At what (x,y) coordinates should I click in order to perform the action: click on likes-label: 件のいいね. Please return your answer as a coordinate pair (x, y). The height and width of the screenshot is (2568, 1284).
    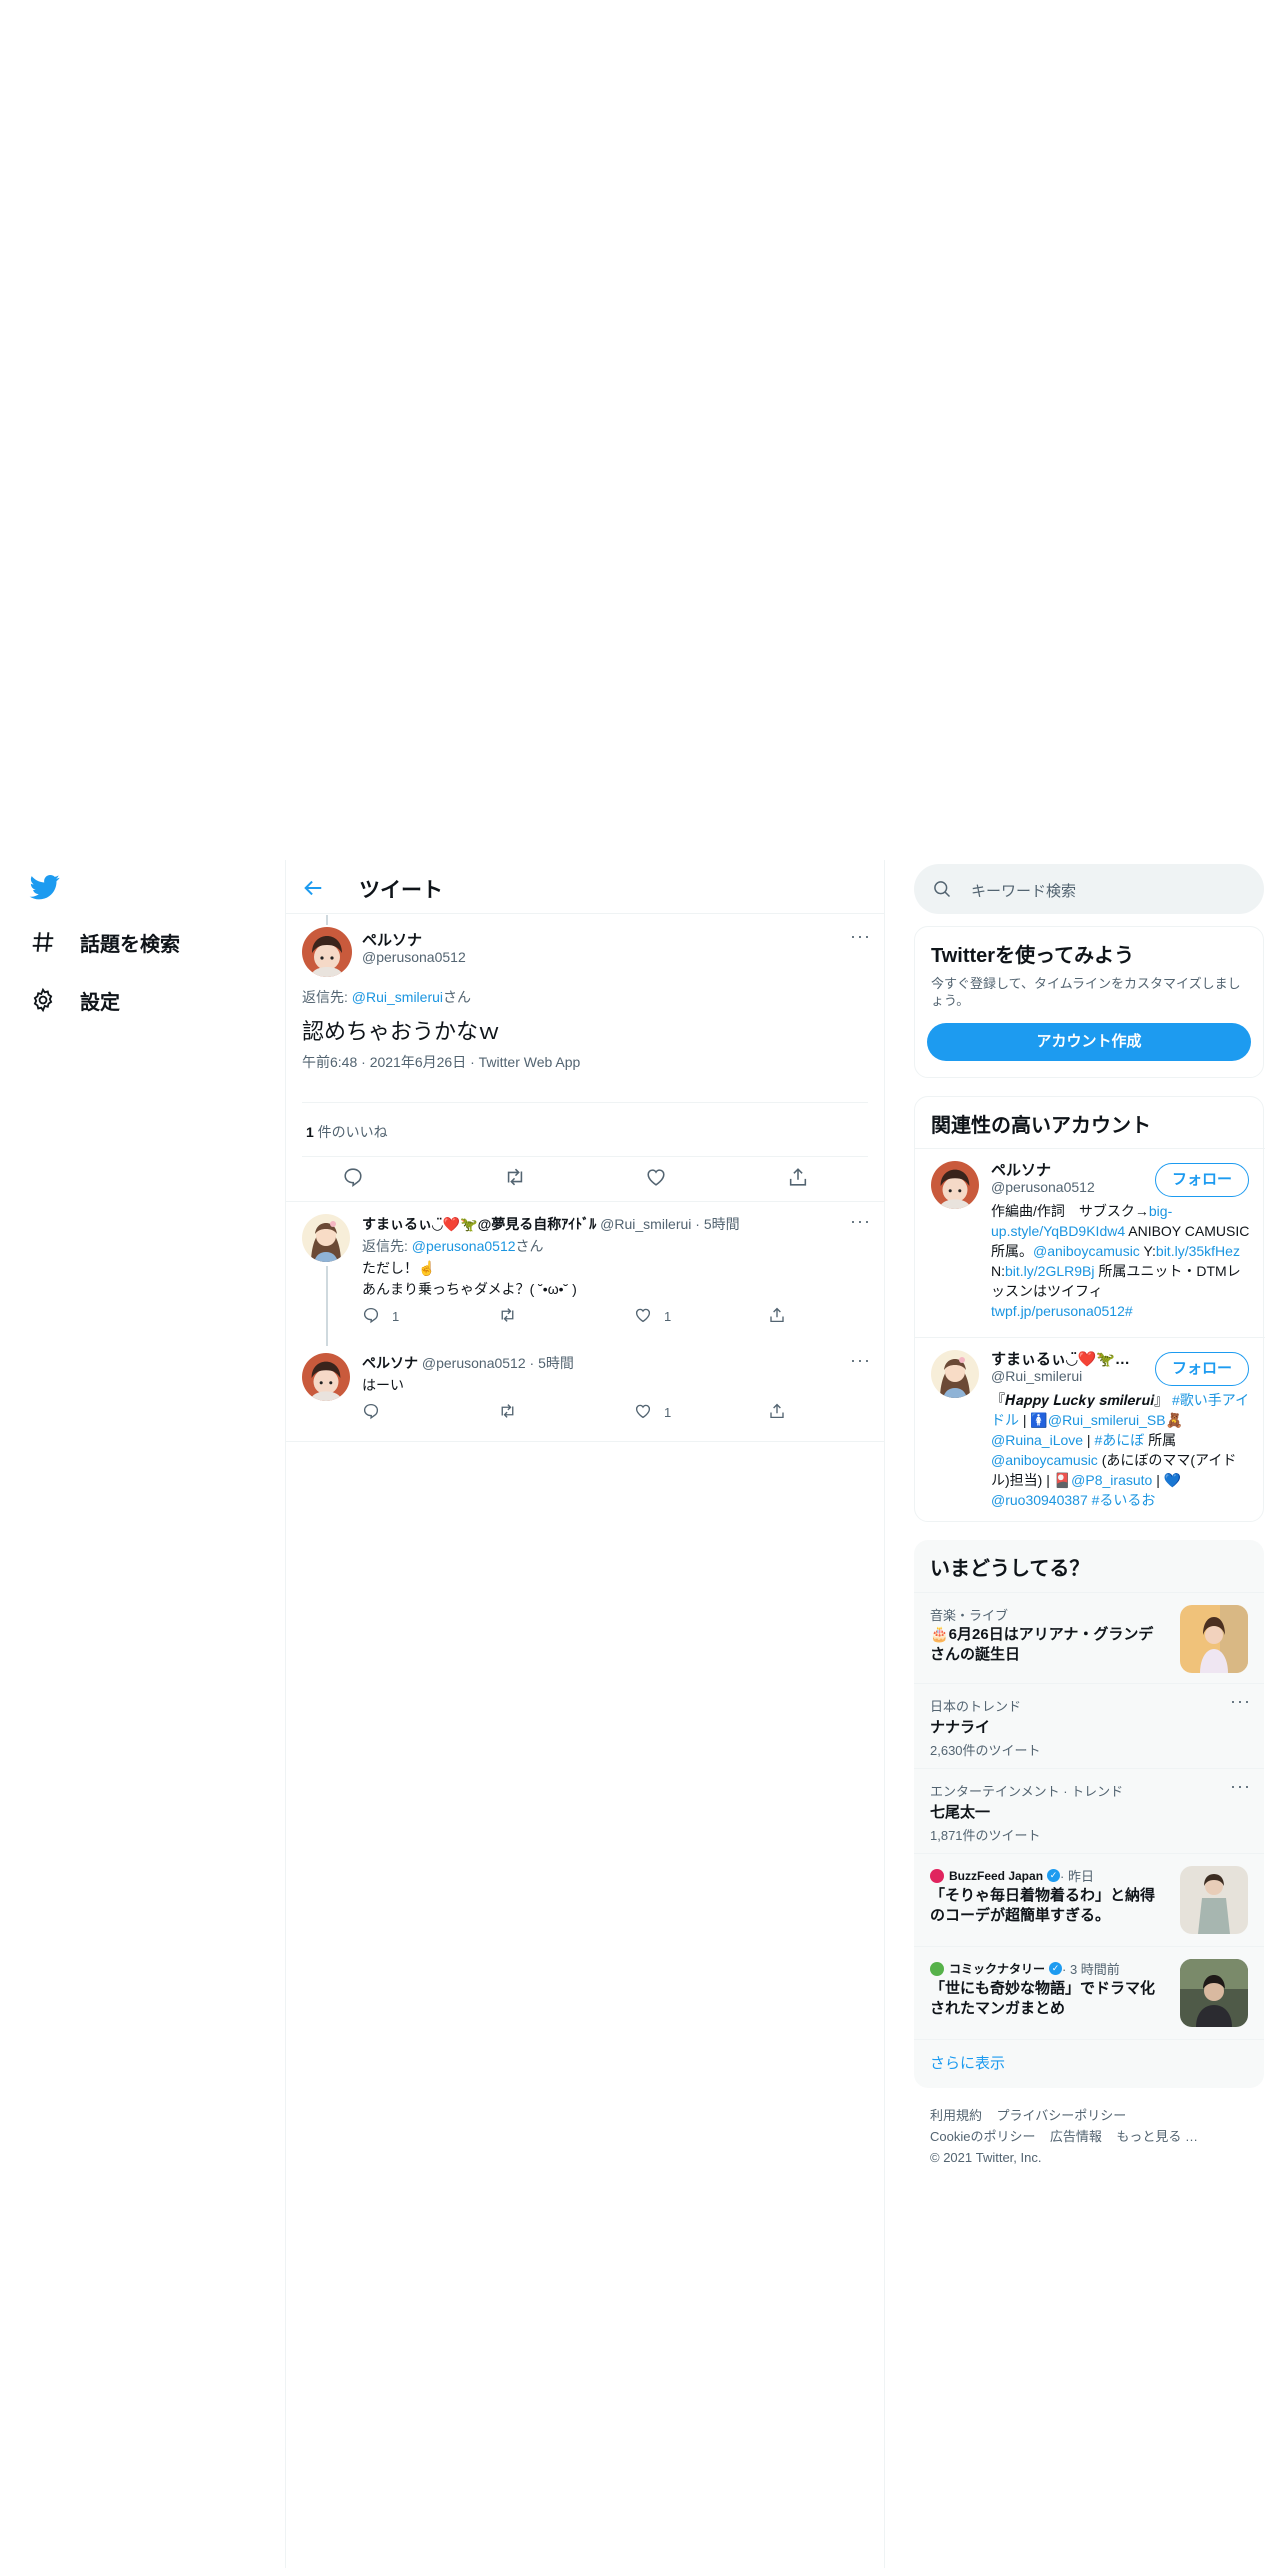
    Looking at the image, I should click on (350, 1132).